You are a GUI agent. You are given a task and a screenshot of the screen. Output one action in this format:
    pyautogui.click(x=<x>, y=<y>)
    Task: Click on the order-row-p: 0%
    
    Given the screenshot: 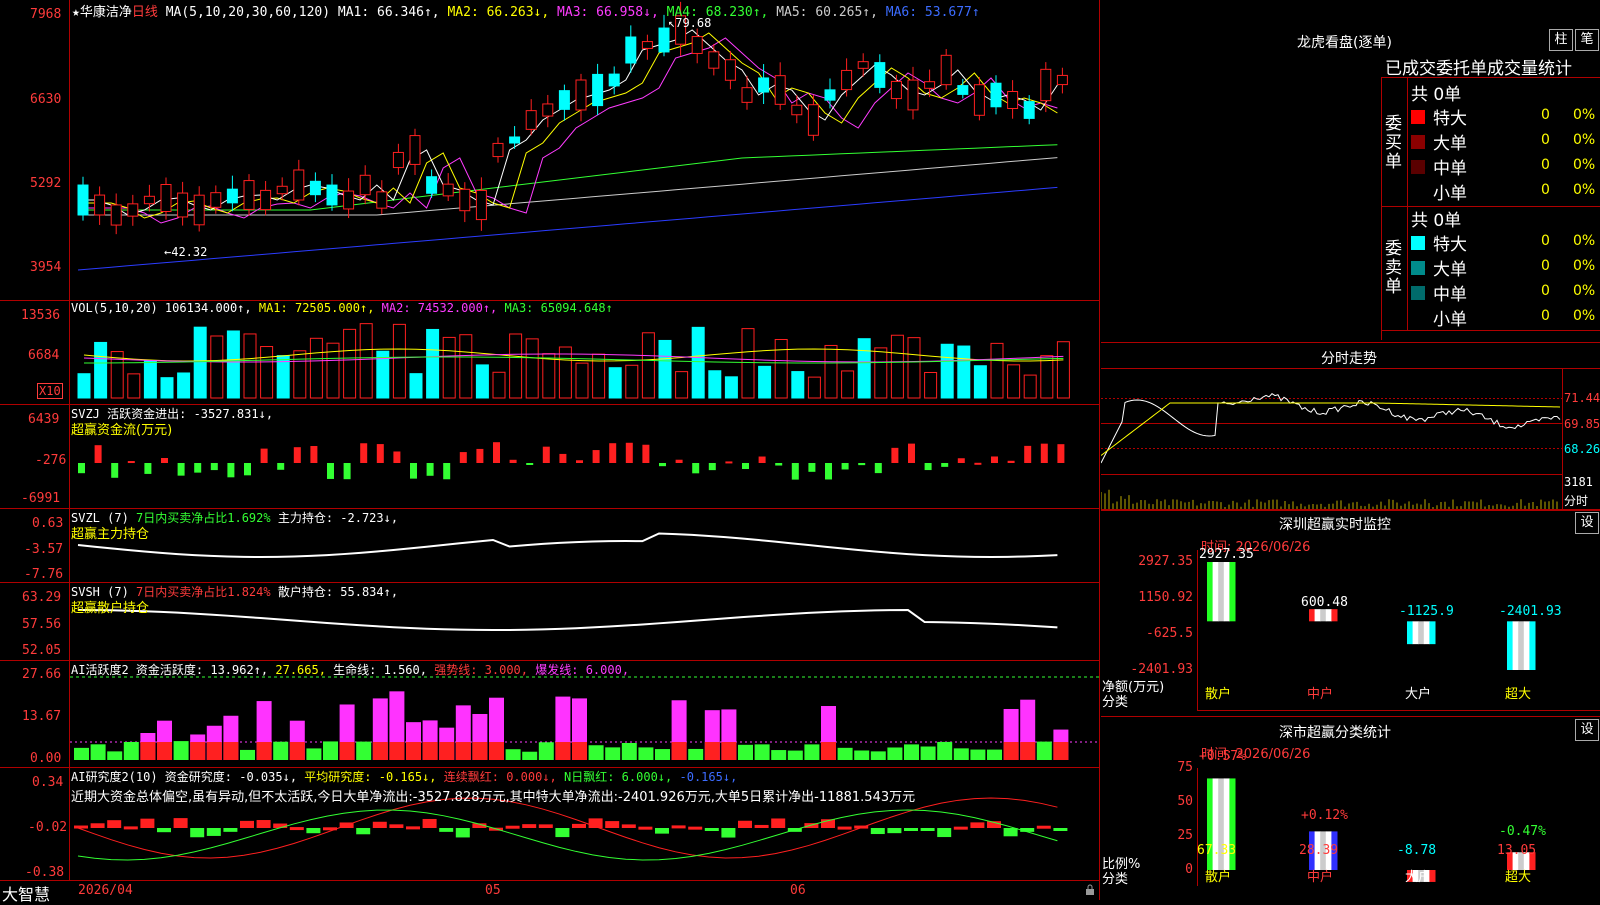 What is the action you would take?
    pyautogui.click(x=1584, y=190)
    